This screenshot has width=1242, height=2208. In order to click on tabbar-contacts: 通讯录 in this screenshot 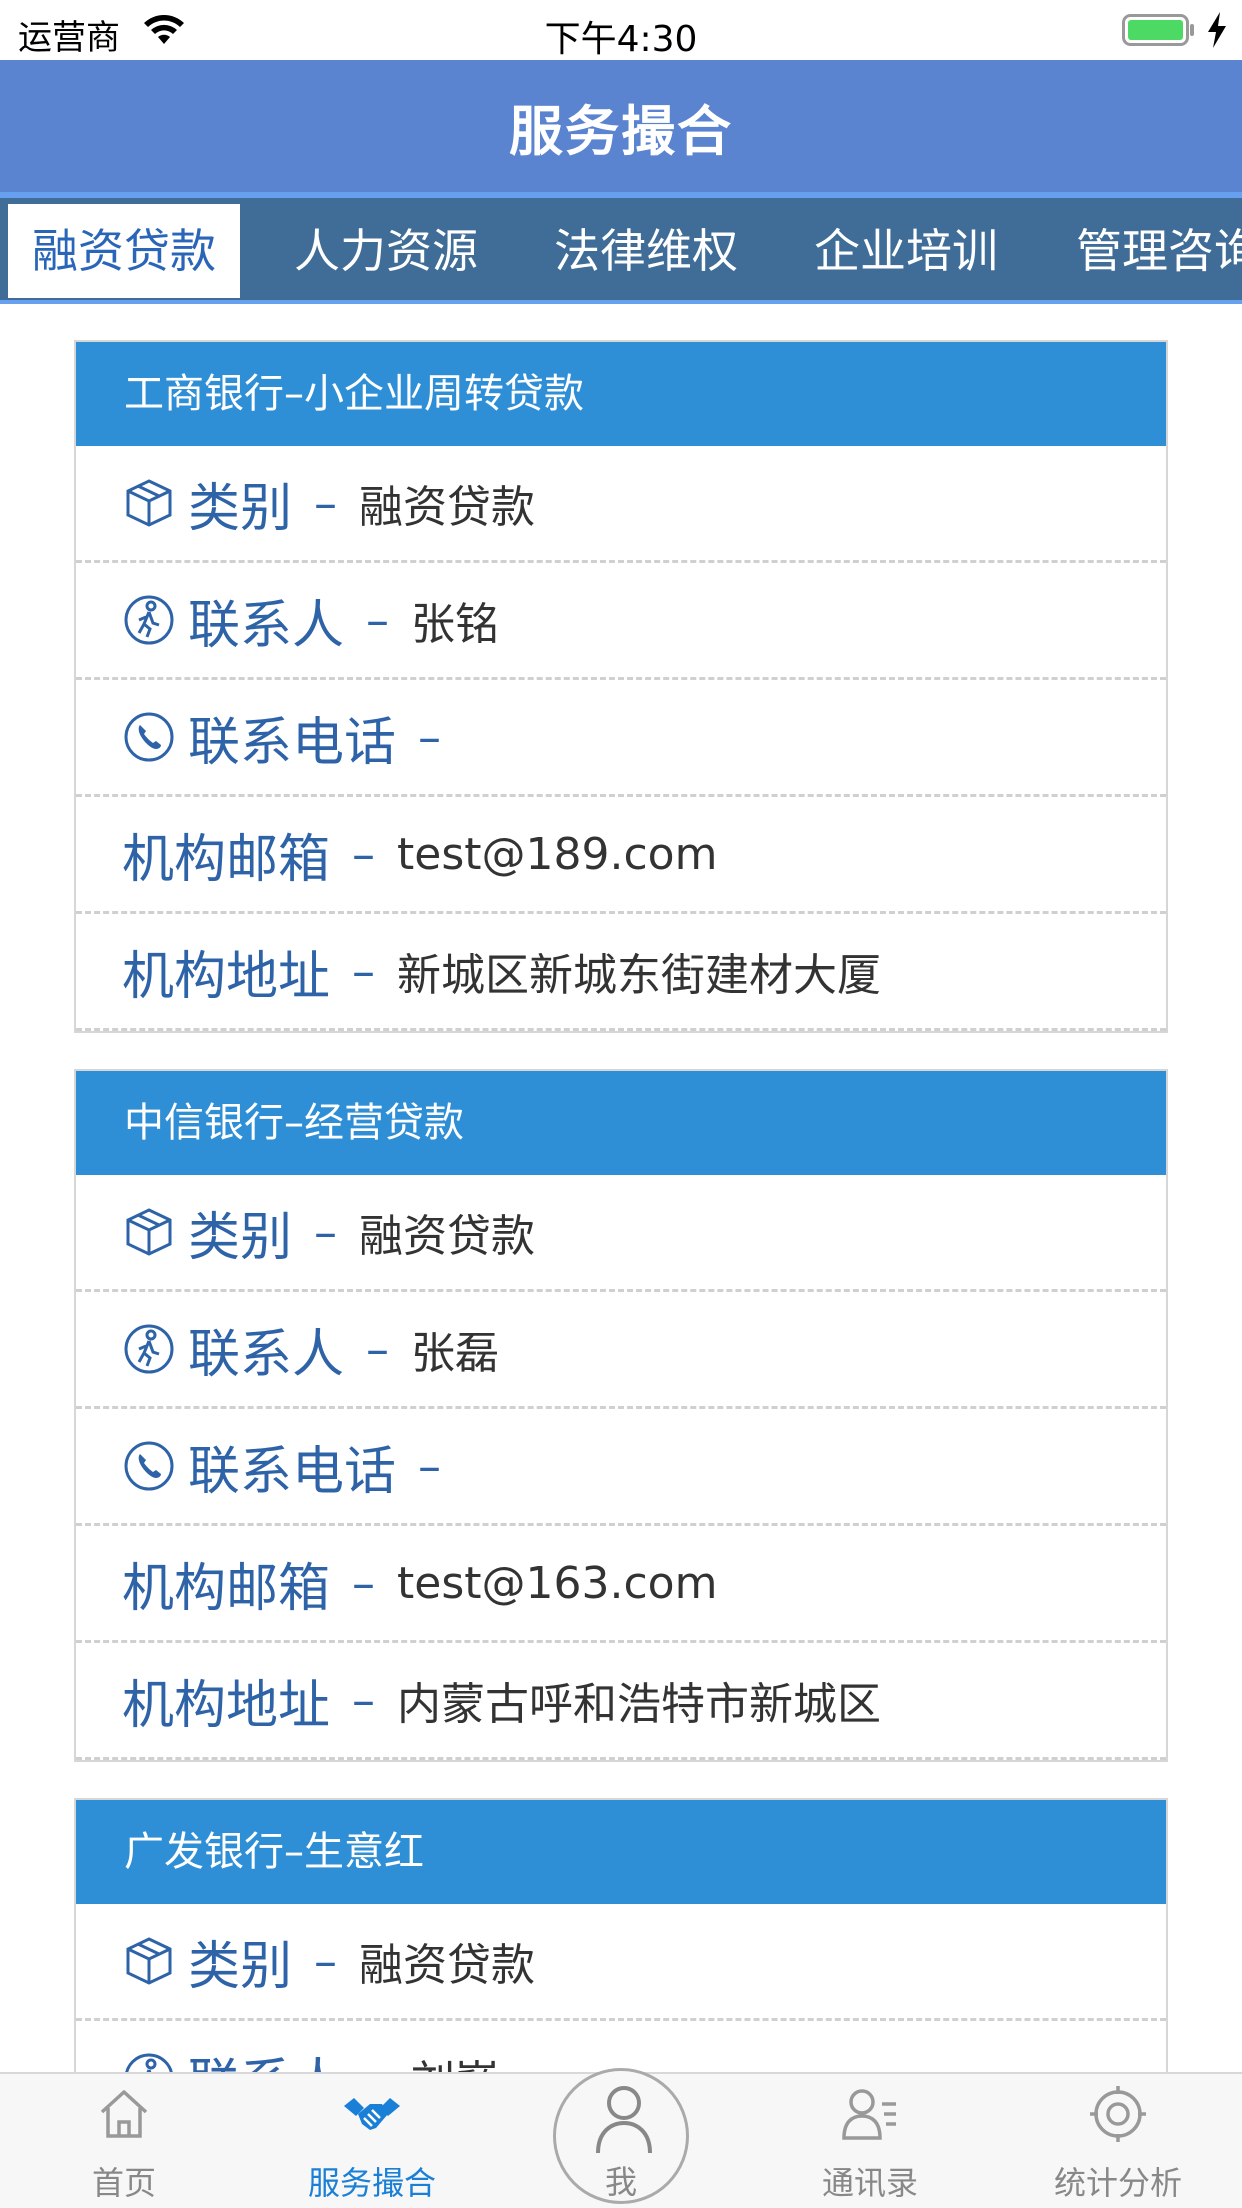, I will do `click(870, 2141)`.